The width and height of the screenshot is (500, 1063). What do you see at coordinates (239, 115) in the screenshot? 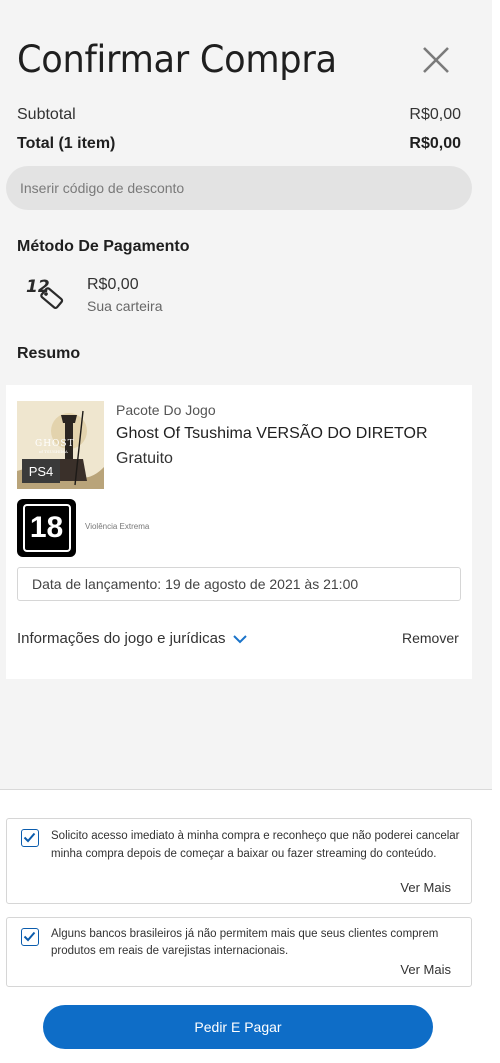
I see `subtotal-row: Subtotal R$0,00` at bounding box center [239, 115].